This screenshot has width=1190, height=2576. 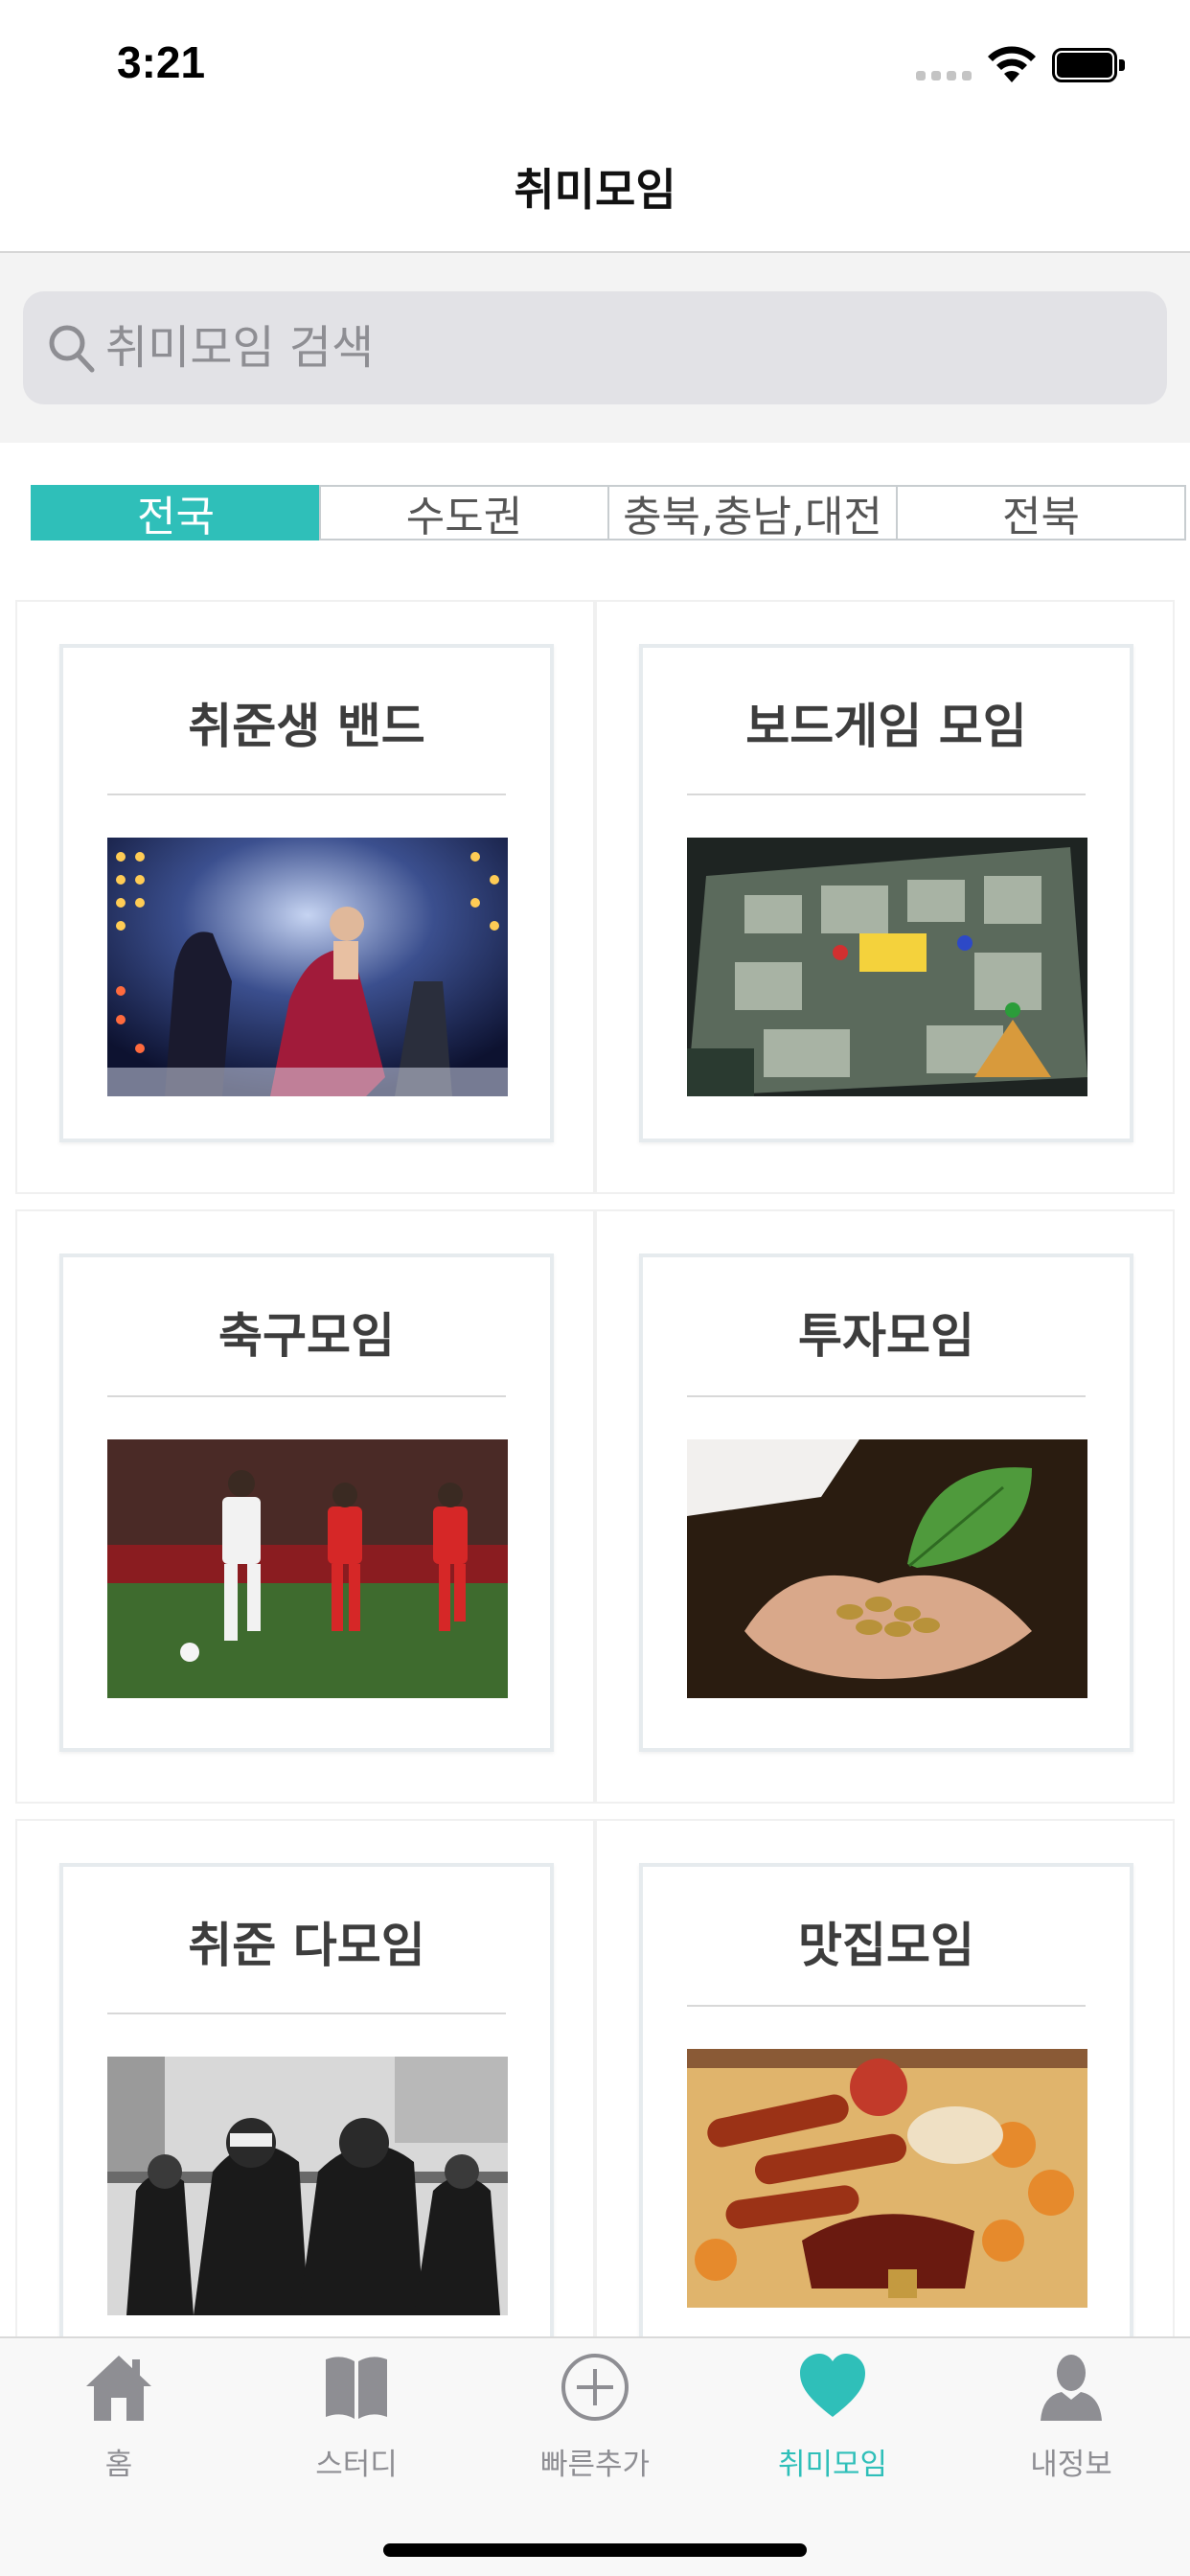 What do you see at coordinates (357, 2388) in the screenshot?
I see `book-icon` at bounding box center [357, 2388].